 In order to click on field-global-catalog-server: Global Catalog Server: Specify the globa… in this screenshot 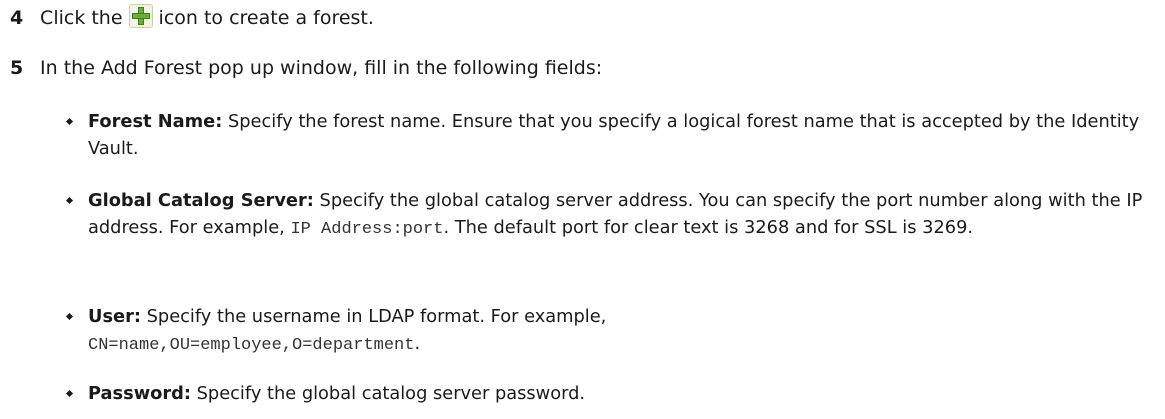, I will do `click(611, 215)`.